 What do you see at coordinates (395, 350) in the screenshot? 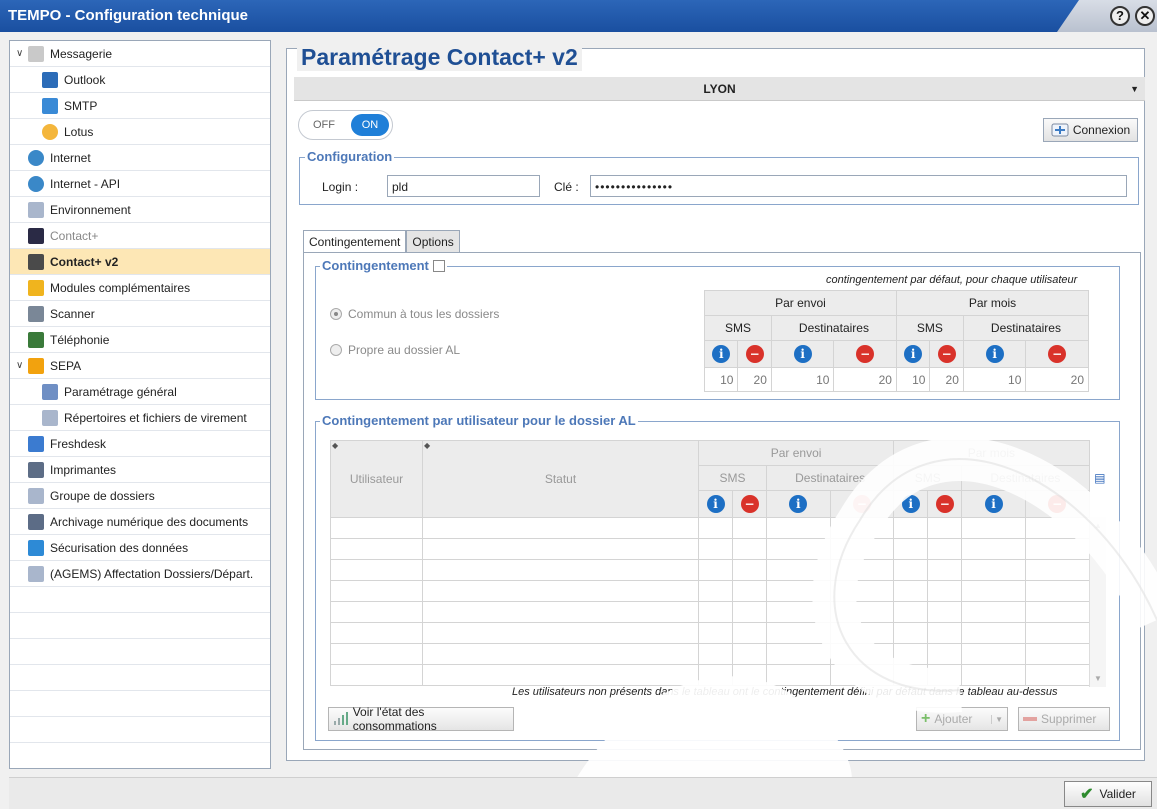
I see `radio-own: Propre au dossier AL` at bounding box center [395, 350].